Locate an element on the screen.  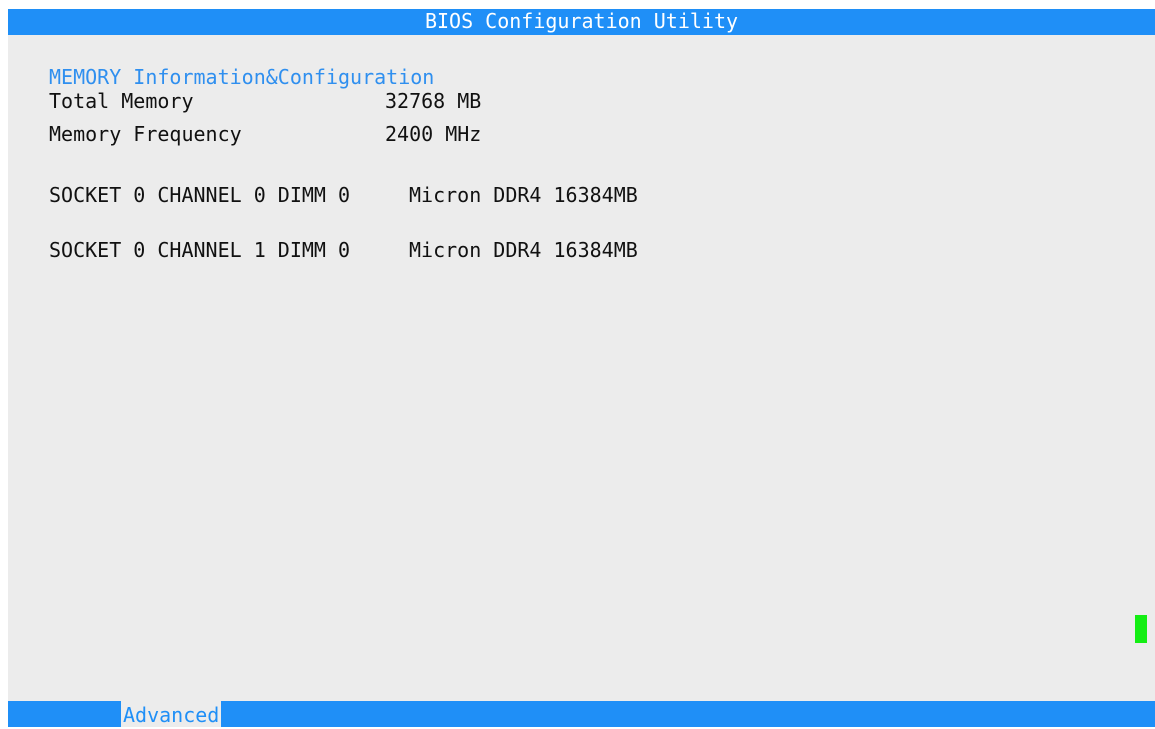
dimm-0-value: Micron DDR4 16384MB is located at coordinates (523, 195).